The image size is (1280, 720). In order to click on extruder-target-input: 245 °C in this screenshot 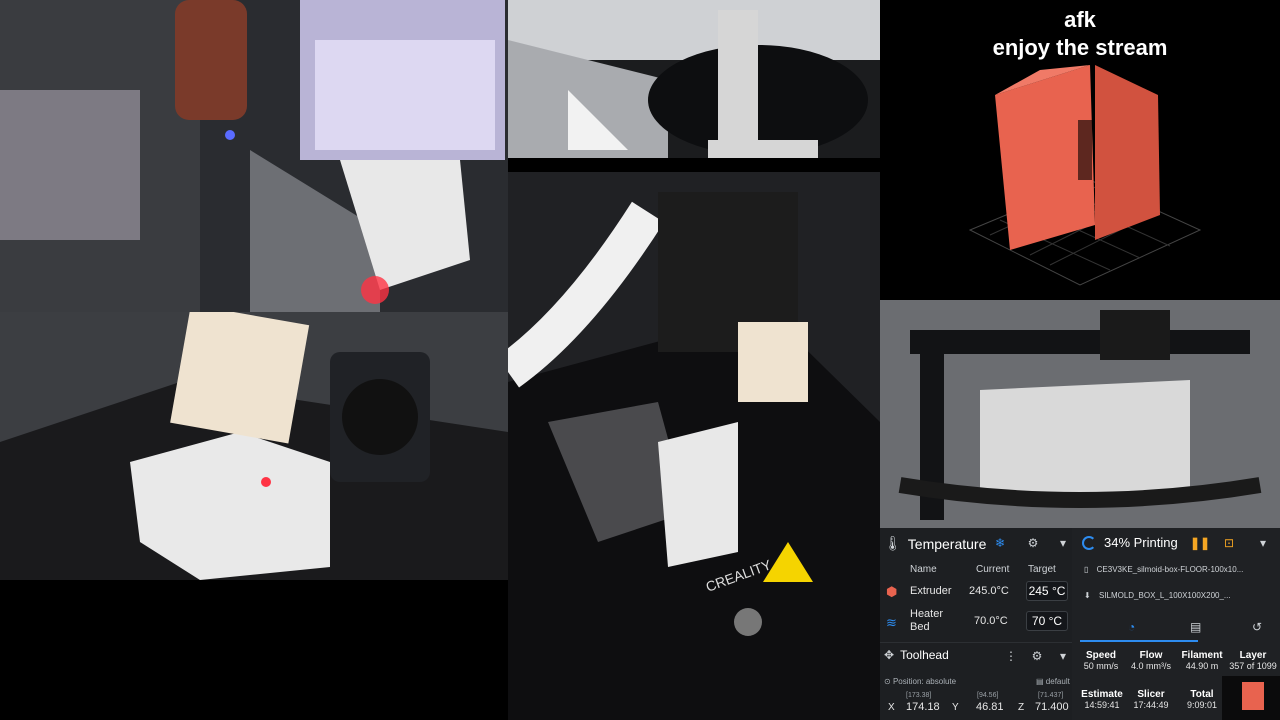, I will do `click(1047, 591)`.